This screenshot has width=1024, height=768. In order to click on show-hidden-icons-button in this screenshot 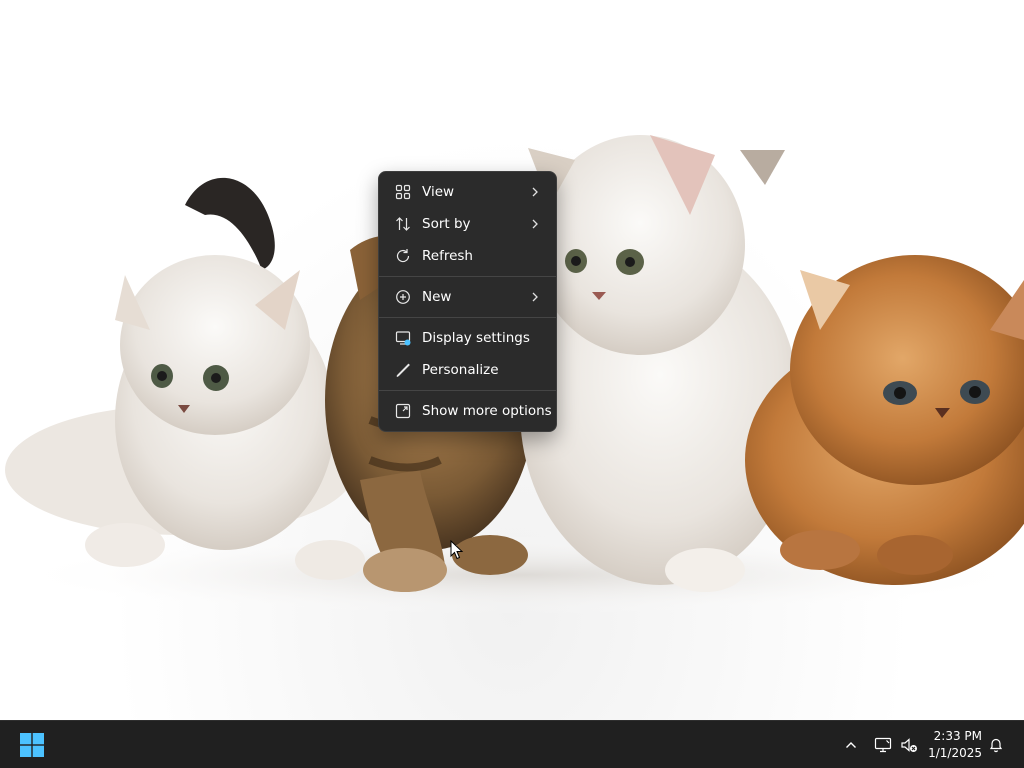, I will do `click(851, 745)`.